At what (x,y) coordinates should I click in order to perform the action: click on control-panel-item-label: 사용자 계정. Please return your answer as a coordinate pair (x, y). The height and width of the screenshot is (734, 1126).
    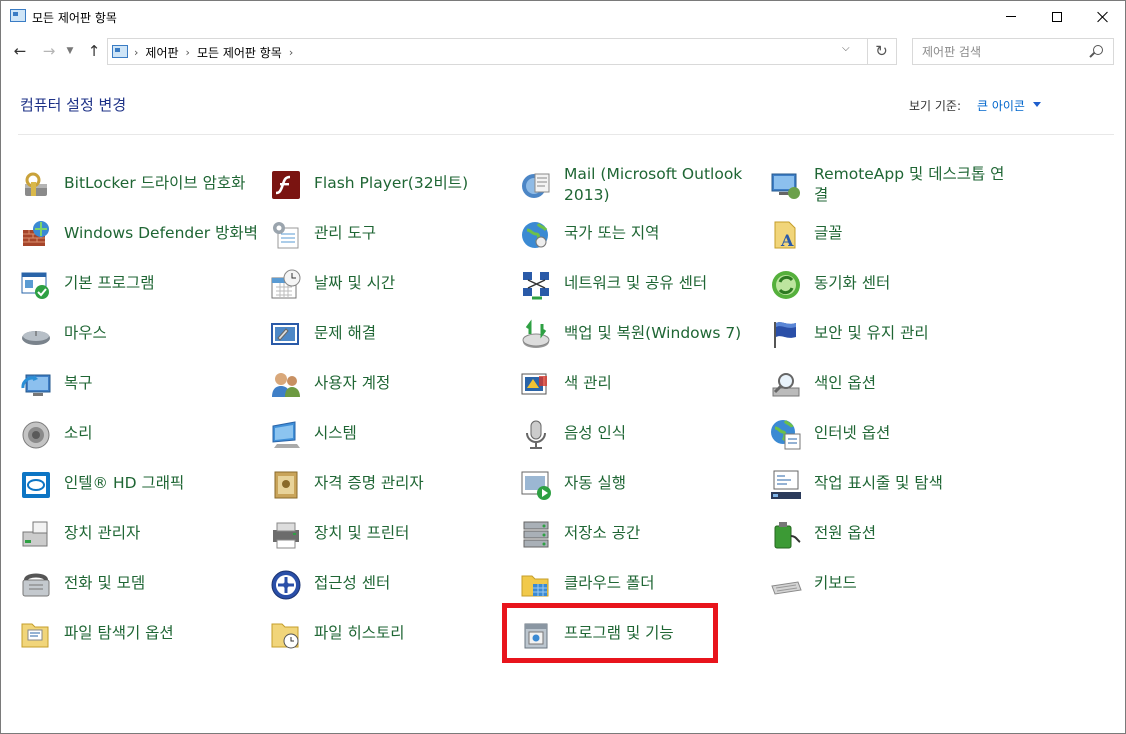
    Looking at the image, I should click on (412, 383).